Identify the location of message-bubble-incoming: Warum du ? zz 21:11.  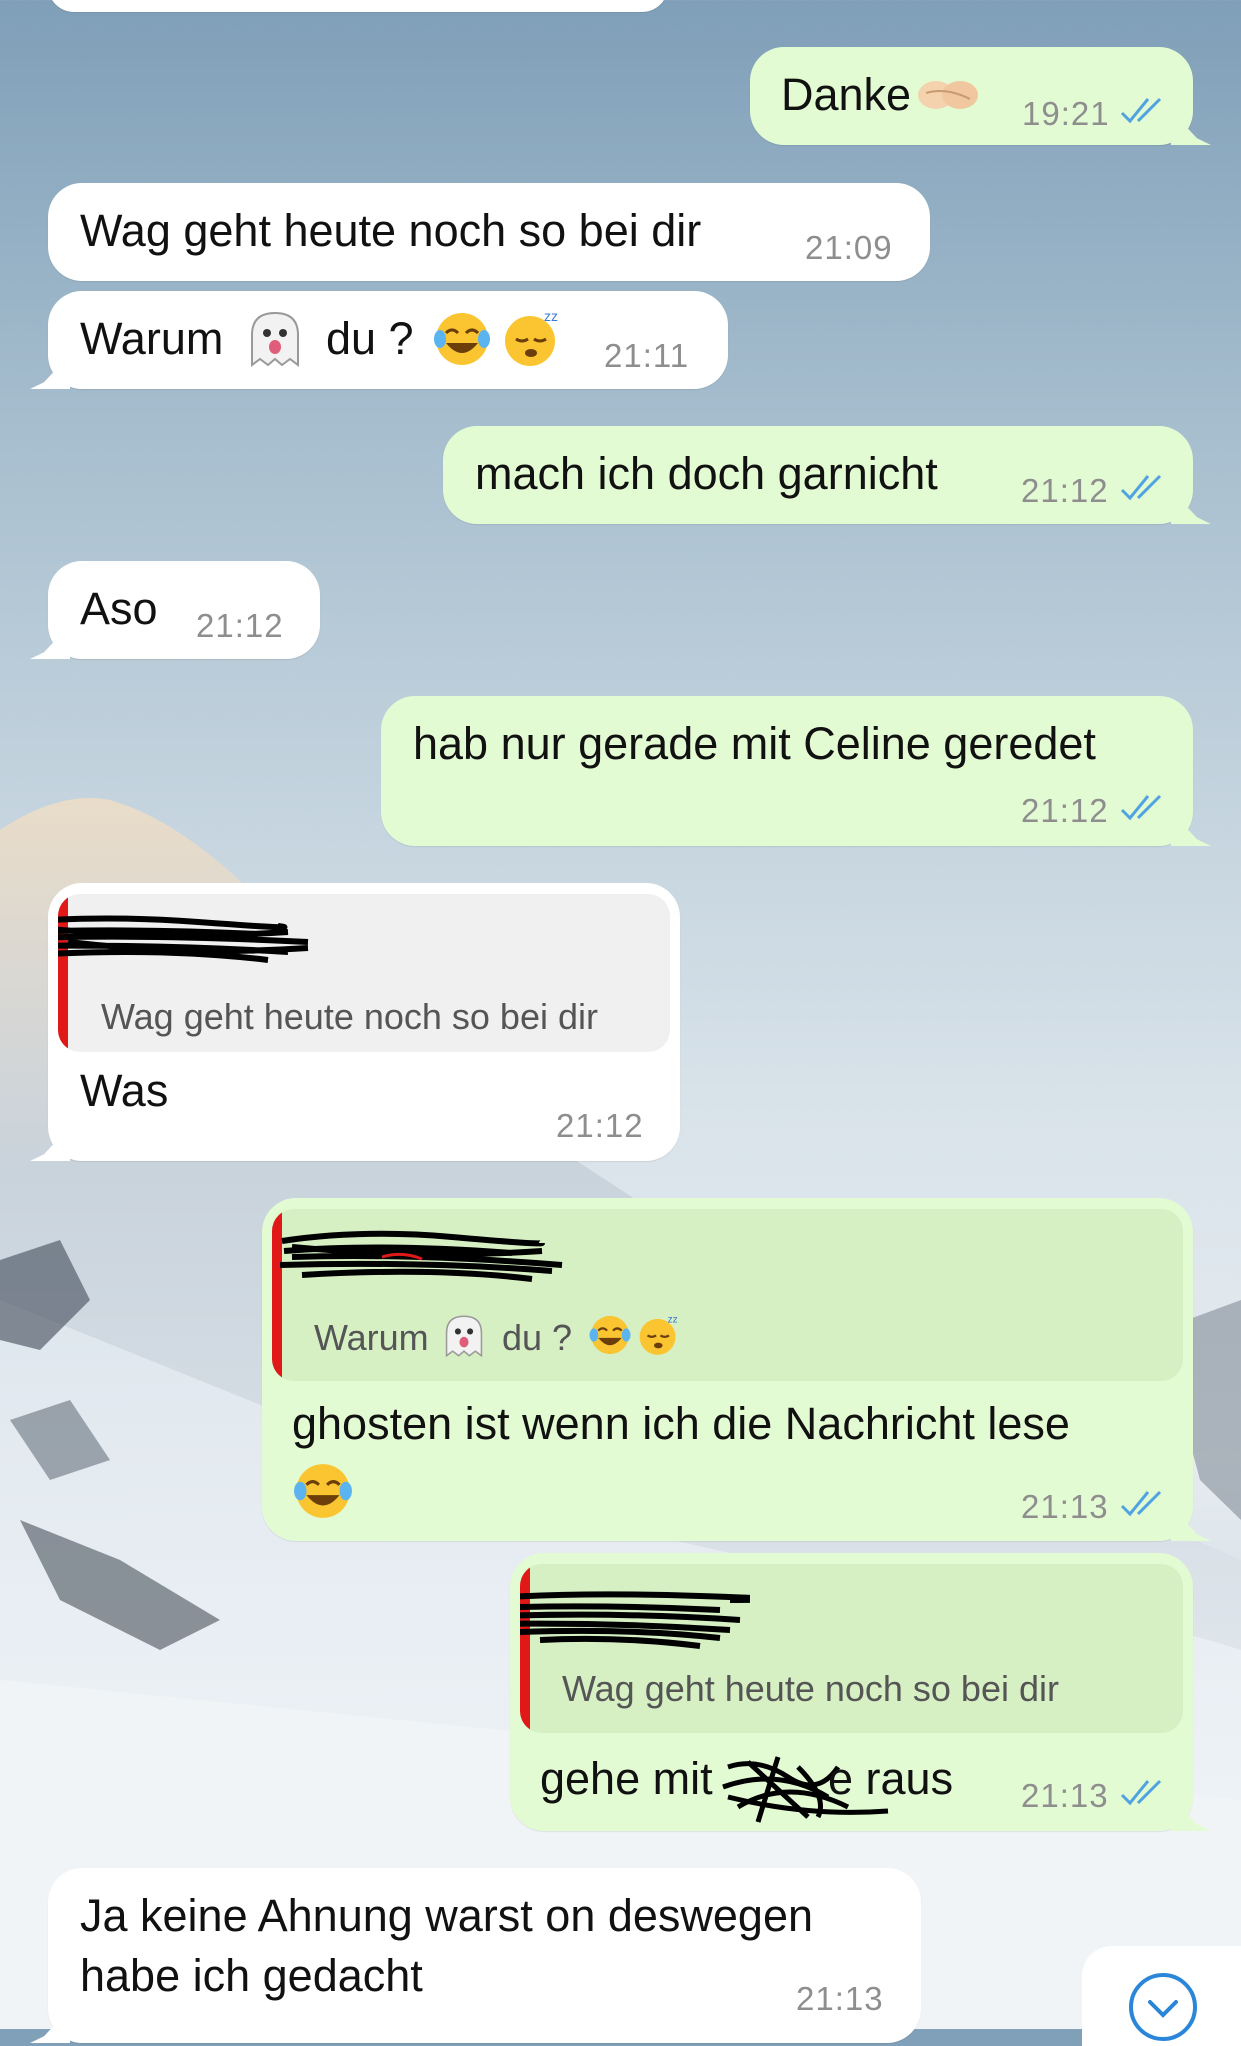
(388, 340).